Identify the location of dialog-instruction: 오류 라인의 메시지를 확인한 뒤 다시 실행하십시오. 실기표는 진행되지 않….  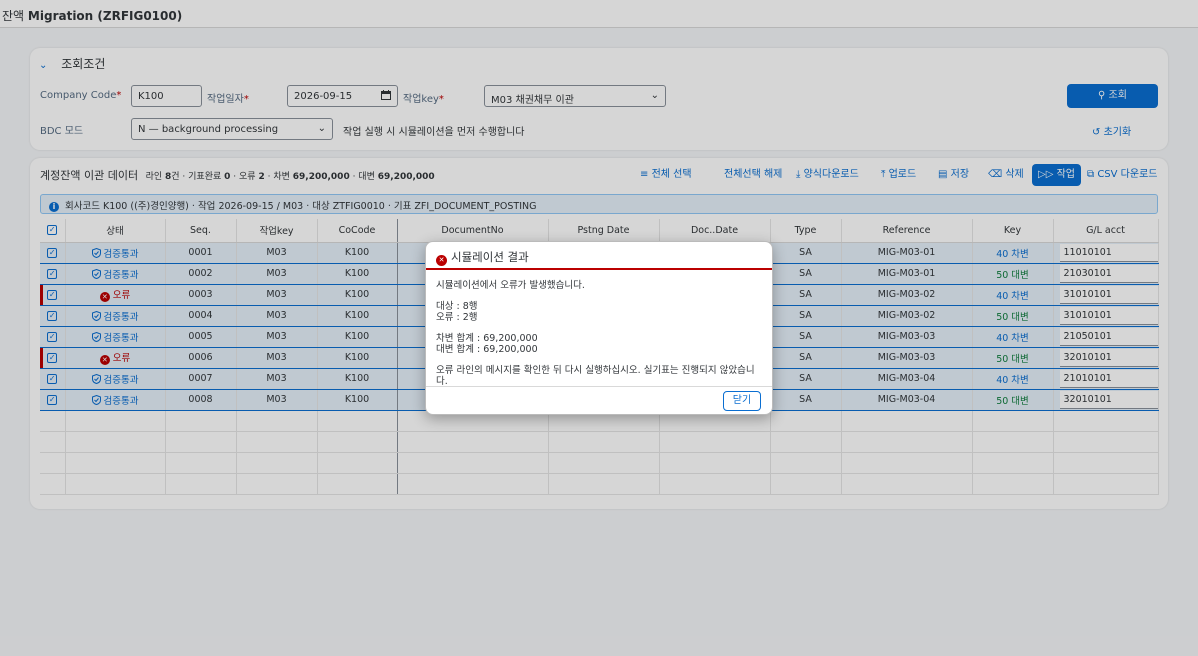
(595, 376).